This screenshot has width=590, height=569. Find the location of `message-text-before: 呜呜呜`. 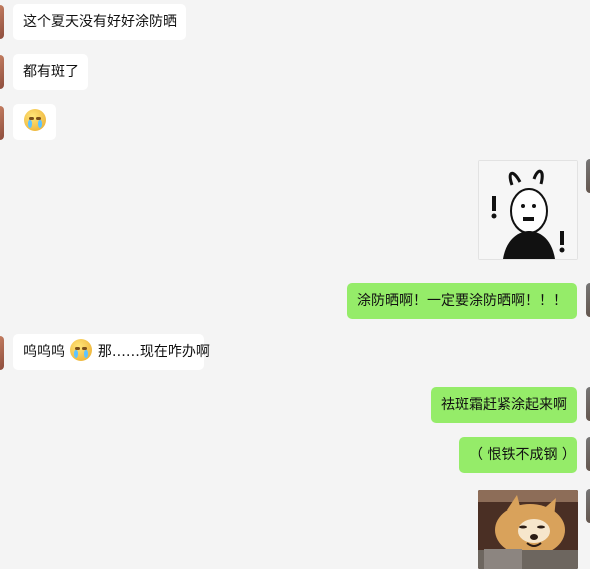

message-text-before: 呜呜呜 is located at coordinates (44, 352).